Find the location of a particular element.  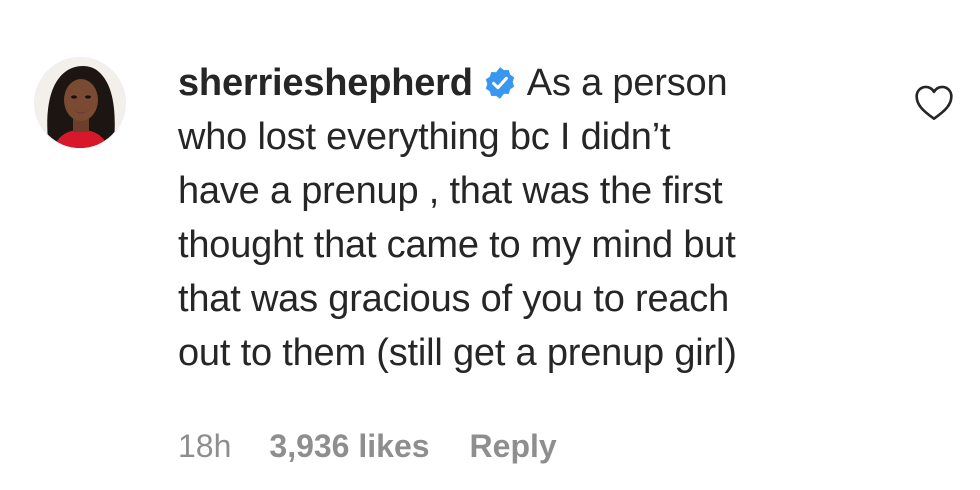

heart-outline-icon is located at coordinates (934, 103).